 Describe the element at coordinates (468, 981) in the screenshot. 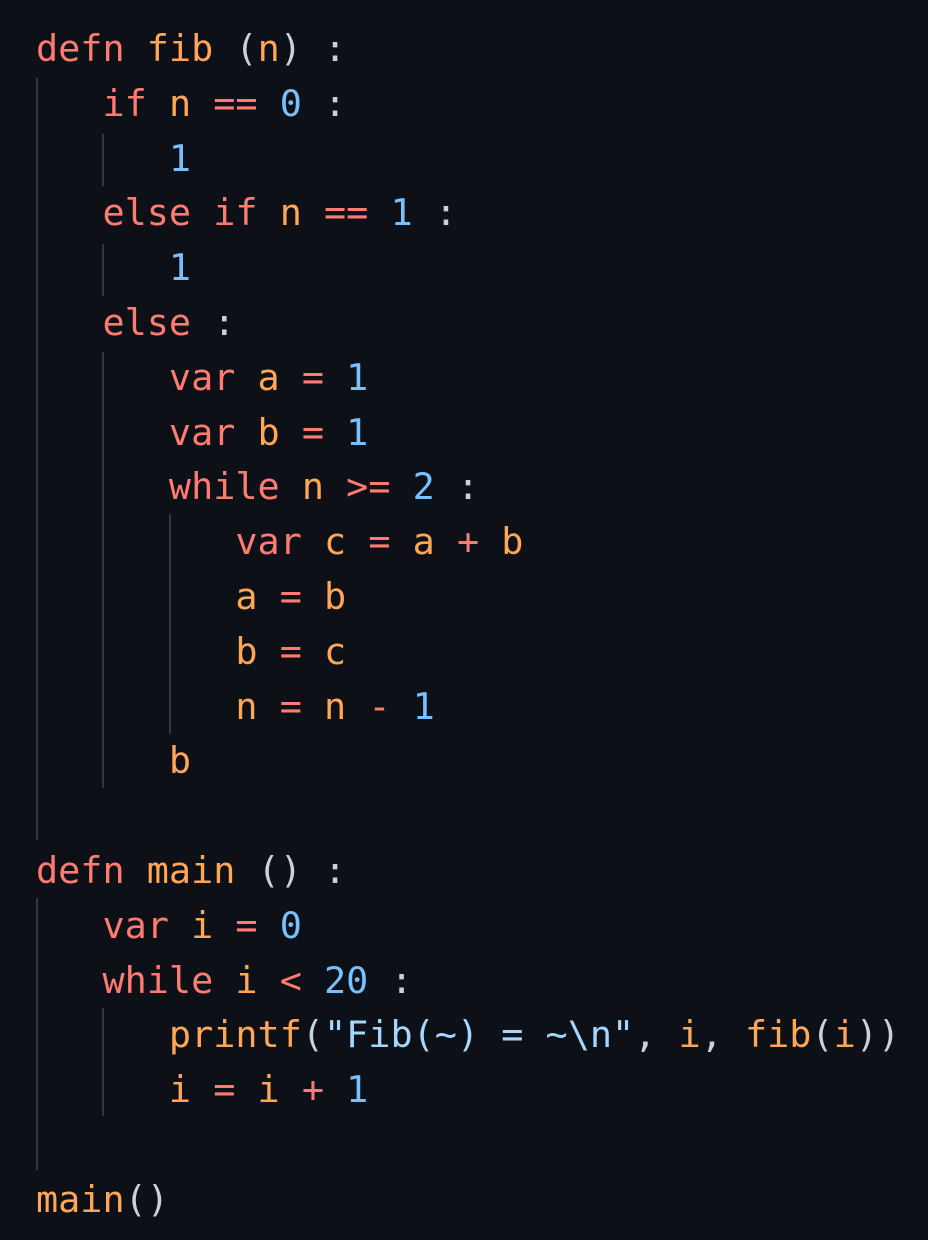

I see `code-line: while i < 20 :` at that location.